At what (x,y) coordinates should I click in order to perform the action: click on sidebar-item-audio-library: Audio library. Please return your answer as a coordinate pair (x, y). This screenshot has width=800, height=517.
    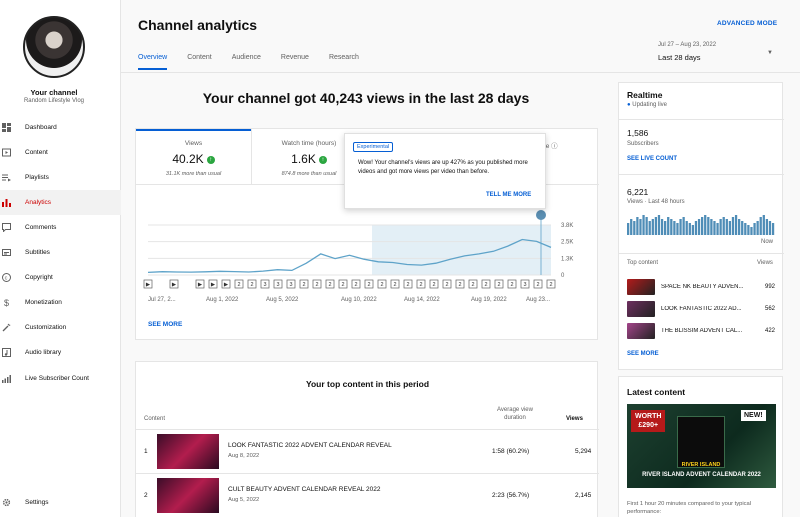
    Looking at the image, I should click on (60, 352).